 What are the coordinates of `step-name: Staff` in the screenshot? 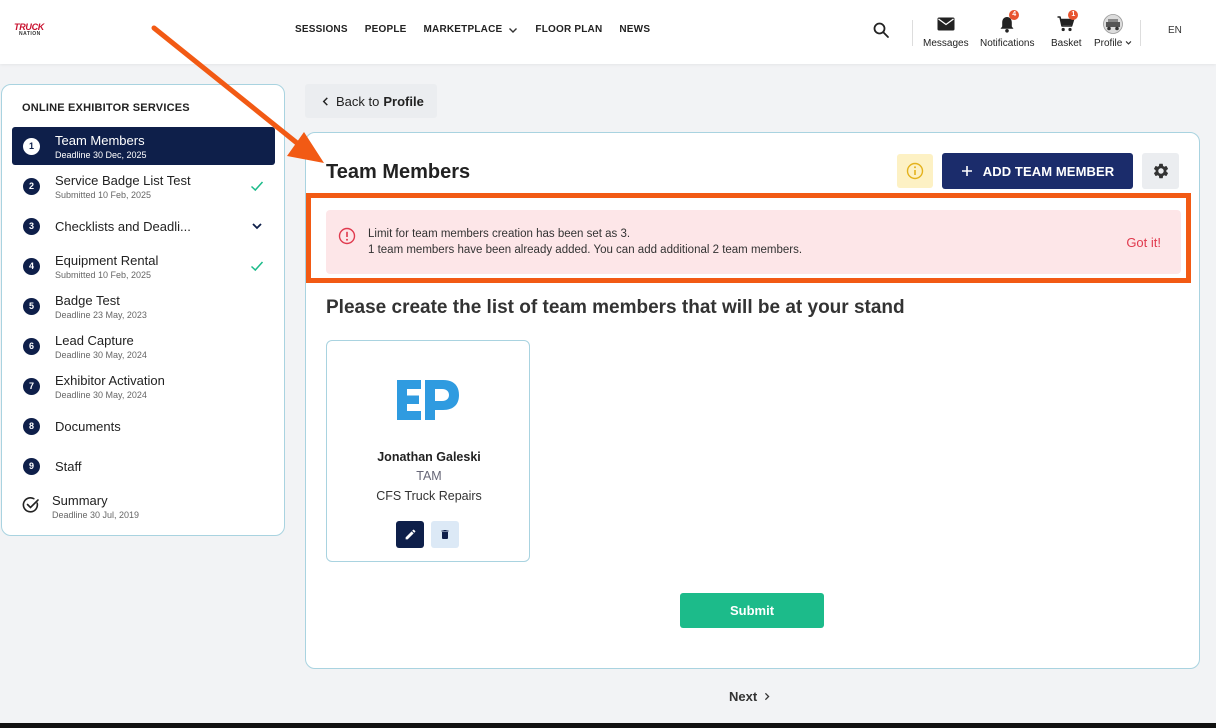 It's located at (68, 466).